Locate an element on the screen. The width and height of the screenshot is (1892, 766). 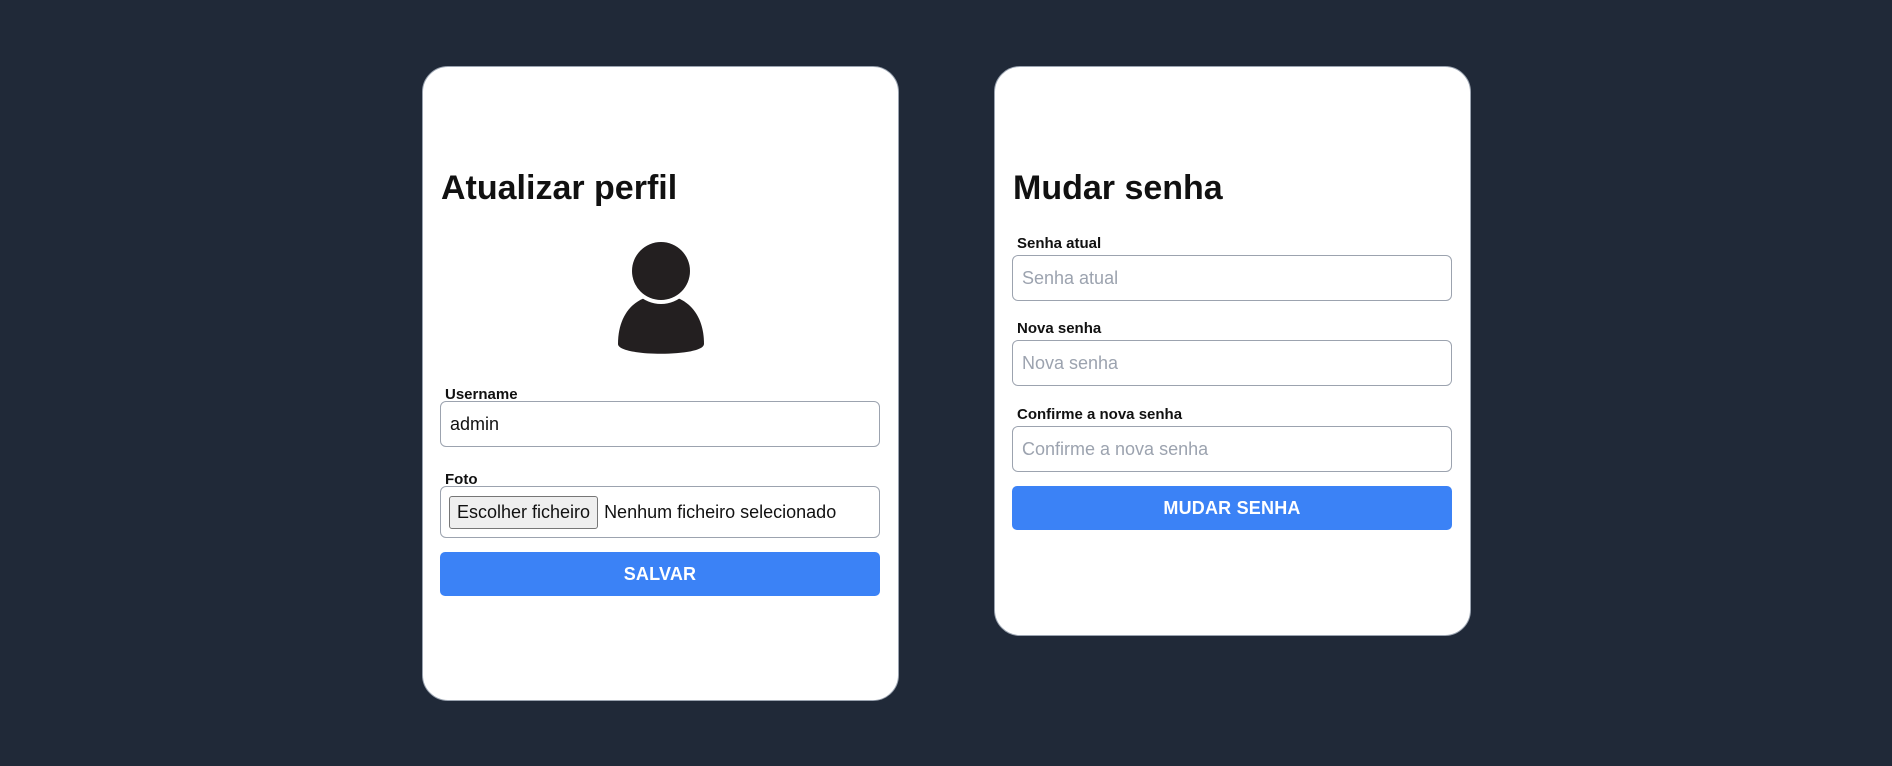
username-label: Username is located at coordinates (481, 394).